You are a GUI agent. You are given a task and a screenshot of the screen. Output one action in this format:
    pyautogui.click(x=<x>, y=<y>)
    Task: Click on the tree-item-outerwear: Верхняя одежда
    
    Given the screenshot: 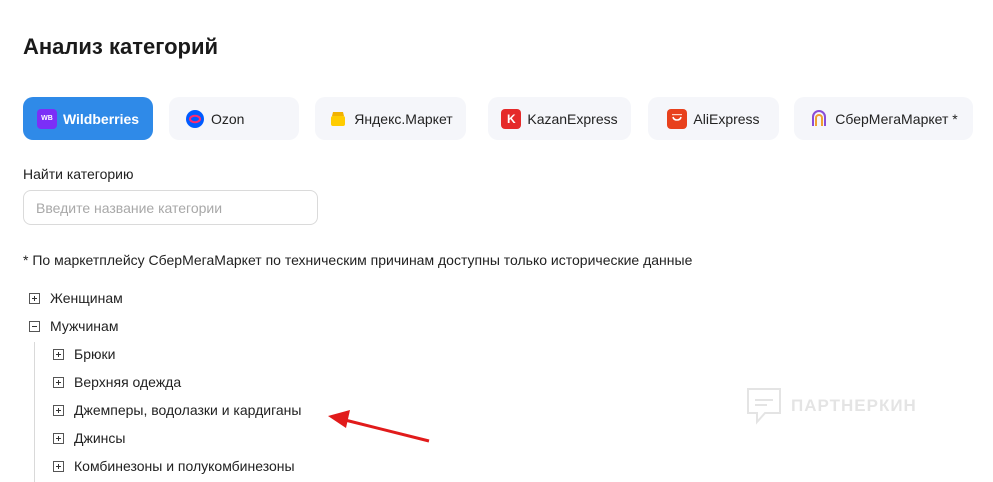 What is the action you would take?
    pyautogui.click(x=117, y=382)
    